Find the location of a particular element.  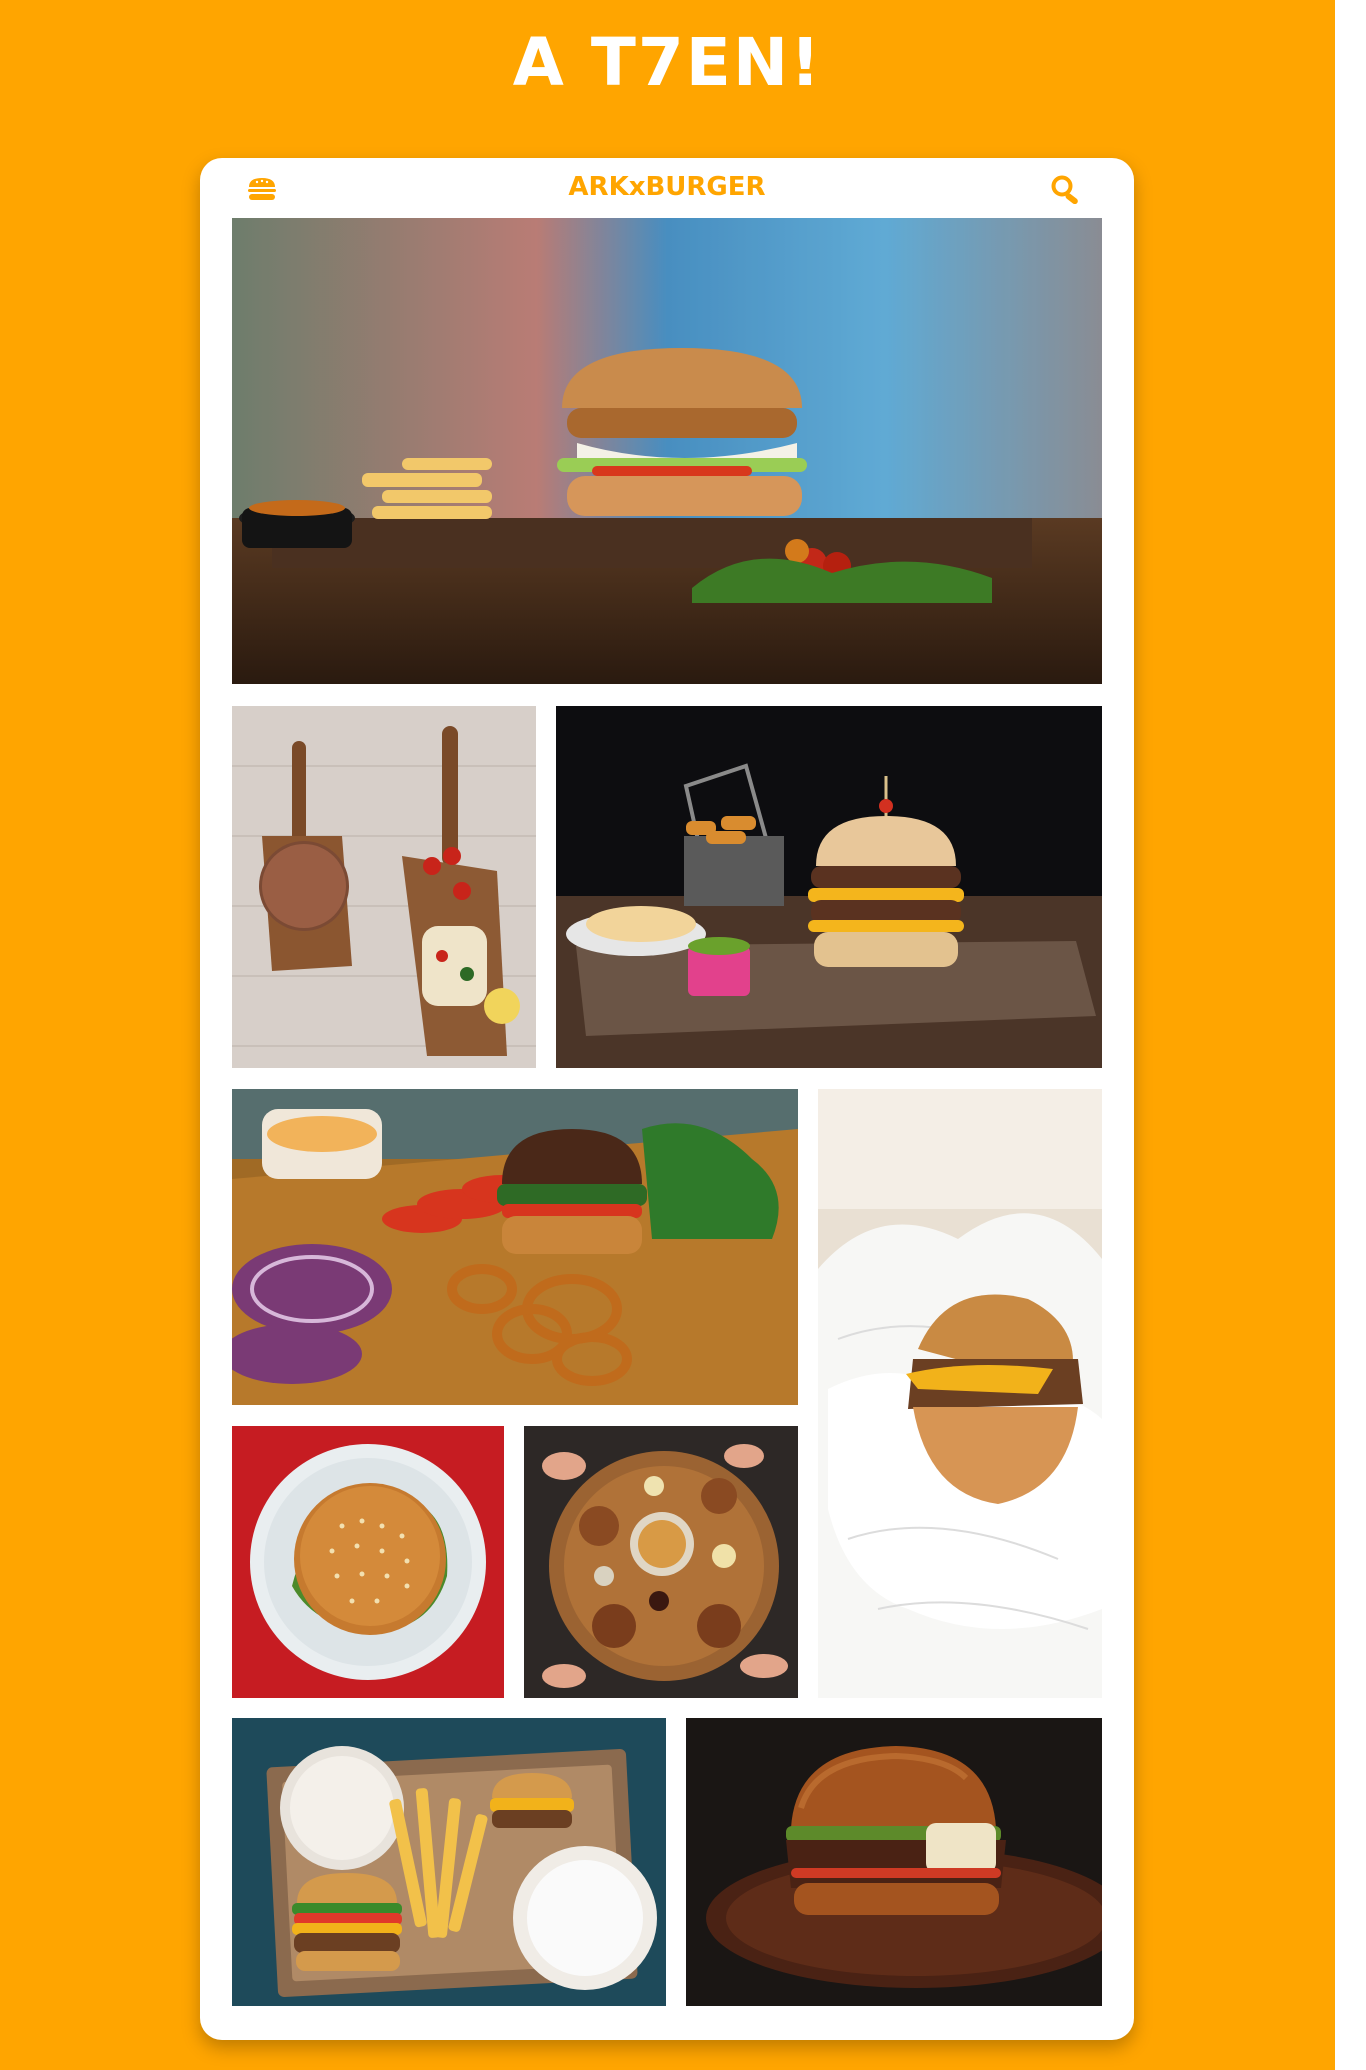

search-icon is located at coordinates (1067, 189).